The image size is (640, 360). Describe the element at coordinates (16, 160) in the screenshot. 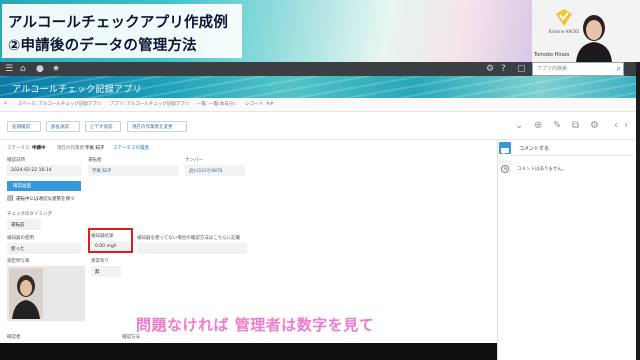

I see `date-label: 確認日時` at that location.